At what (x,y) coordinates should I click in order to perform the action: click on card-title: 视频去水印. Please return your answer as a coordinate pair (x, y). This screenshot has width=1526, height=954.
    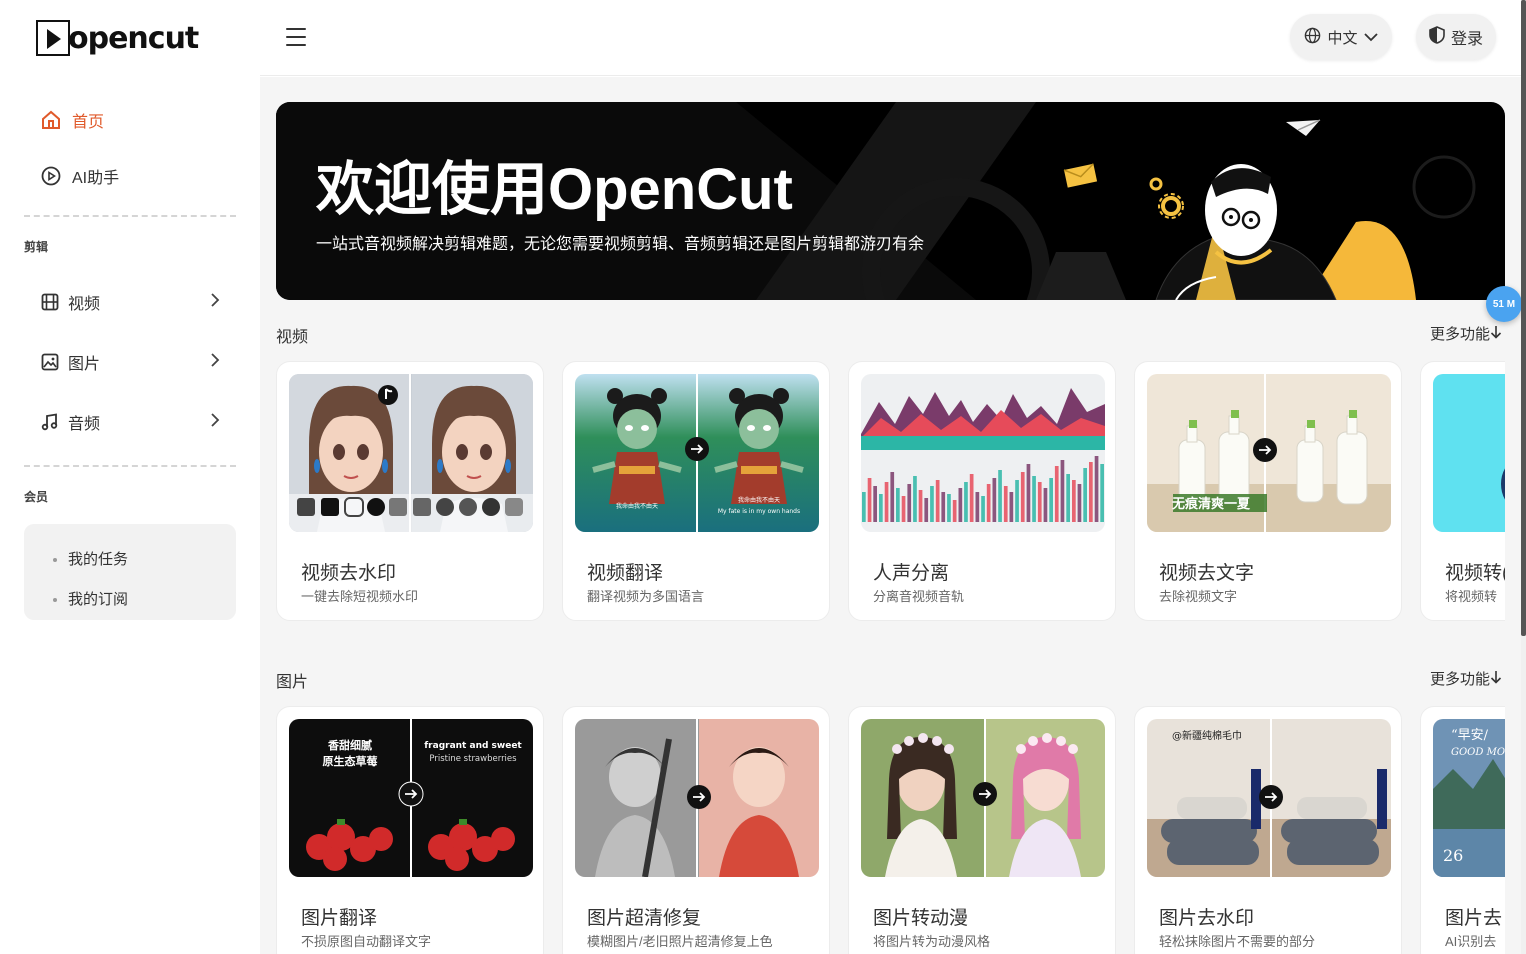
    Looking at the image, I should click on (349, 573).